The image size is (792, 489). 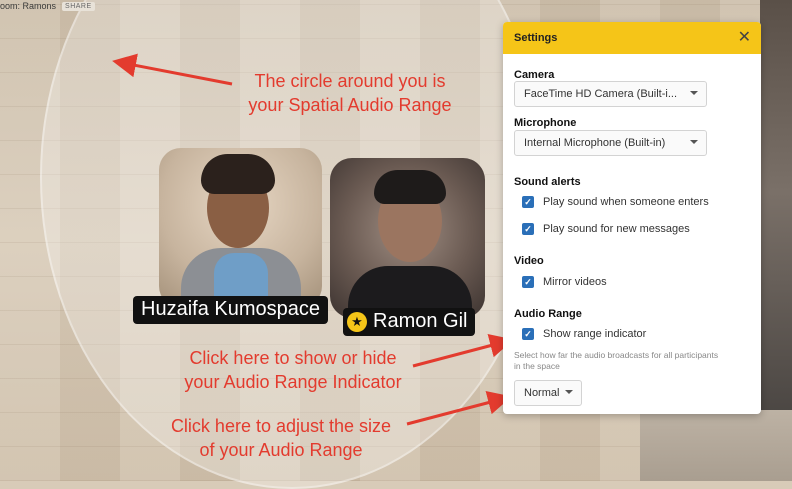 I want to click on room-bar: oom: Ramons SHARE, so click(x=47, y=6).